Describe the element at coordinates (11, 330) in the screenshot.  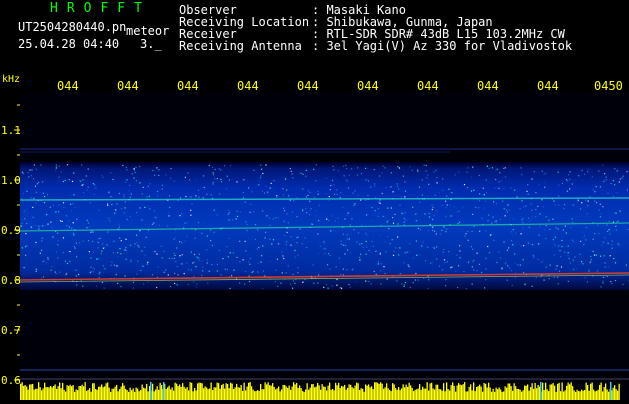
I see `freq-tick-label: 0.7` at that location.